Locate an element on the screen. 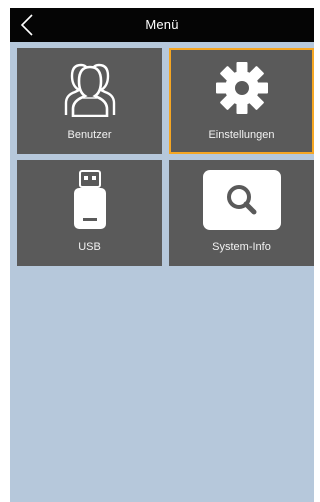 The image size is (320, 502). gear-icon is located at coordinates (241, 88).